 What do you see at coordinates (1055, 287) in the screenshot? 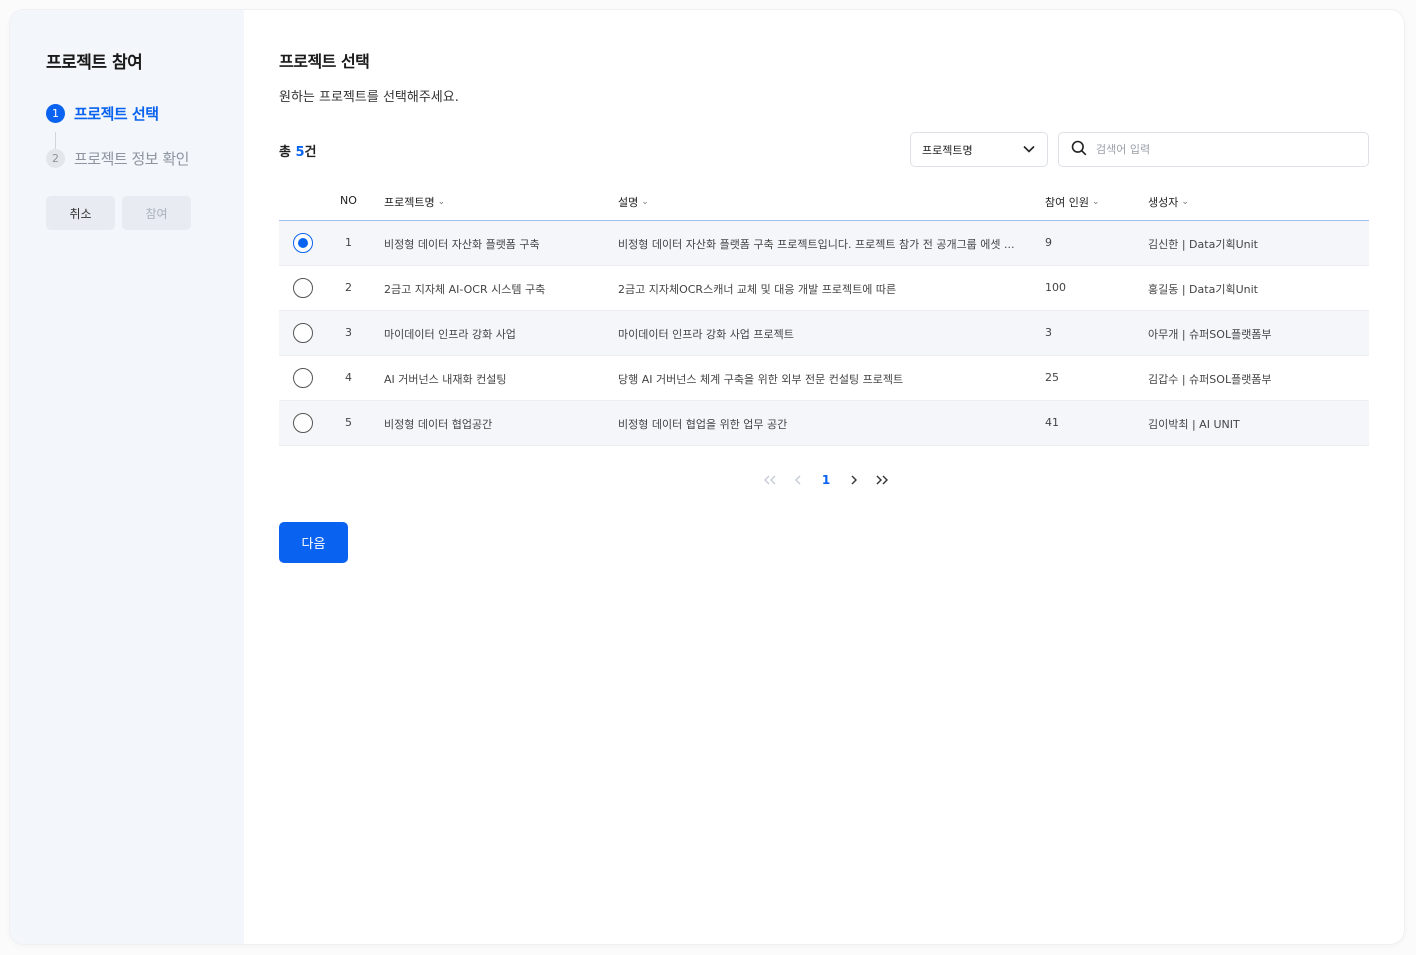
I see `cell-members: 100` at bounding box center [1055, 287].